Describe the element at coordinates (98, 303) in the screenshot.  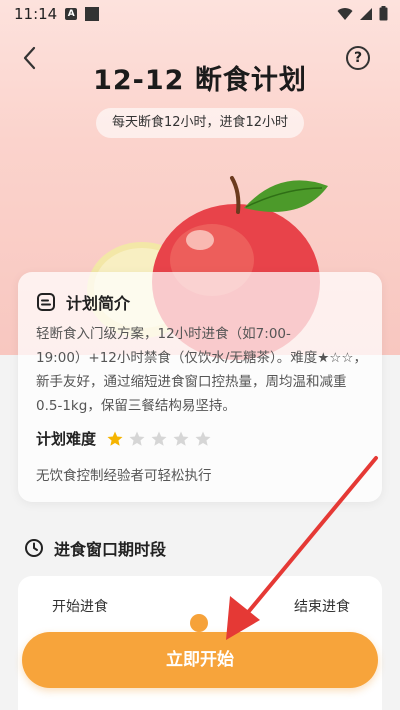
I see `intro-heading: 计划简介` at that location.